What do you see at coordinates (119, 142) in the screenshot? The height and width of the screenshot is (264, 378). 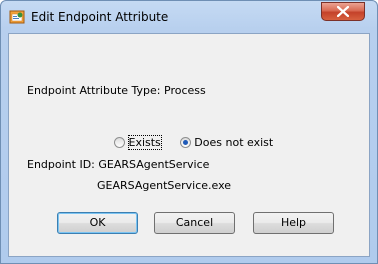 I see `radio-exists` at bounding box center [119, 142].